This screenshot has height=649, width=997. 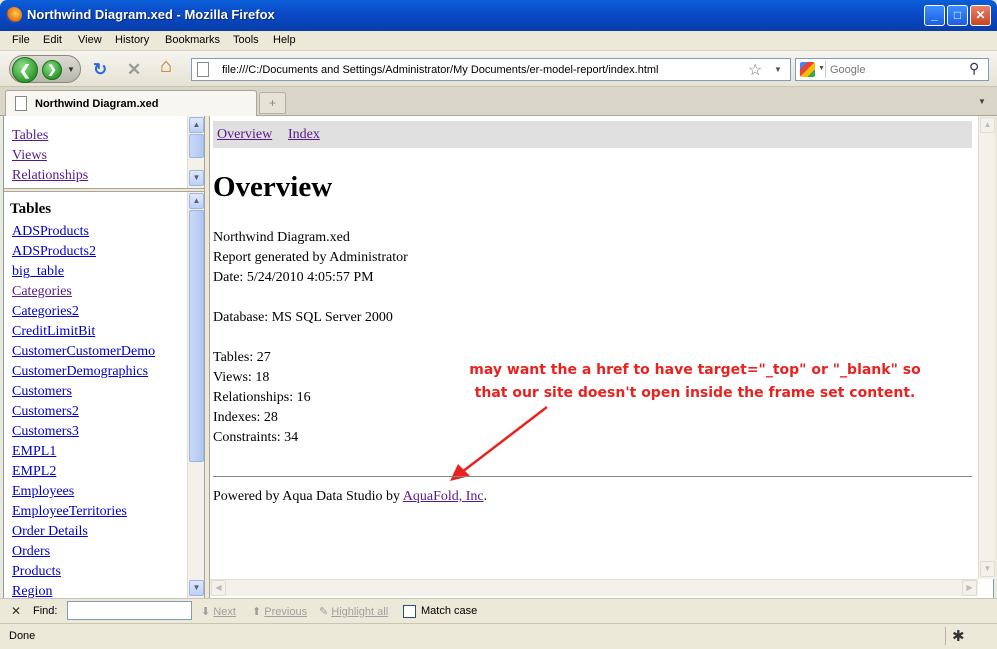 I want to click on google-icon, so click(x=807, y=69).